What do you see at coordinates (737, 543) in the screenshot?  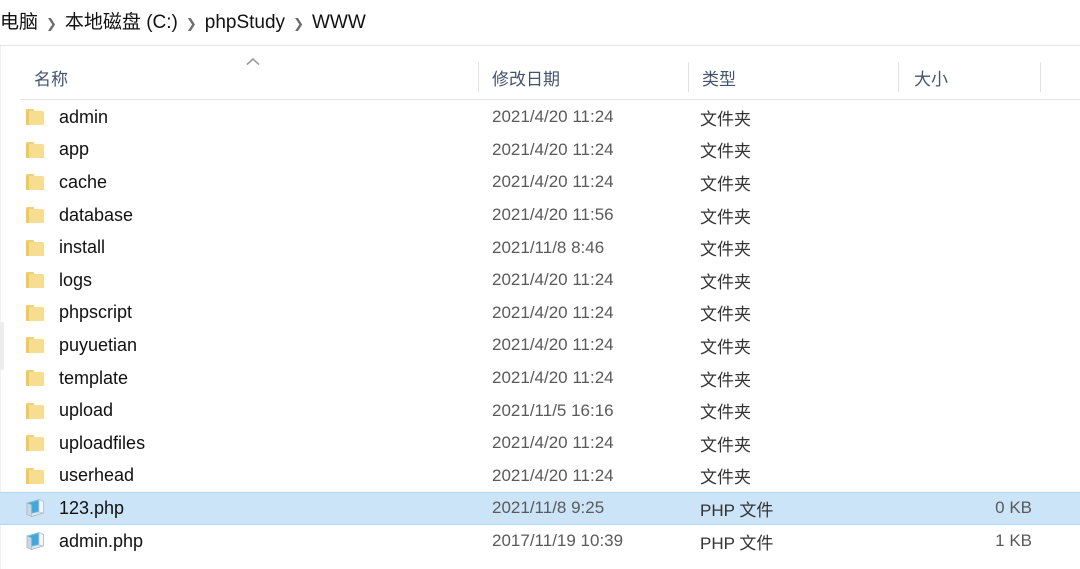 I see `file-type: PHP 文件` at bounding box center [737, 543].